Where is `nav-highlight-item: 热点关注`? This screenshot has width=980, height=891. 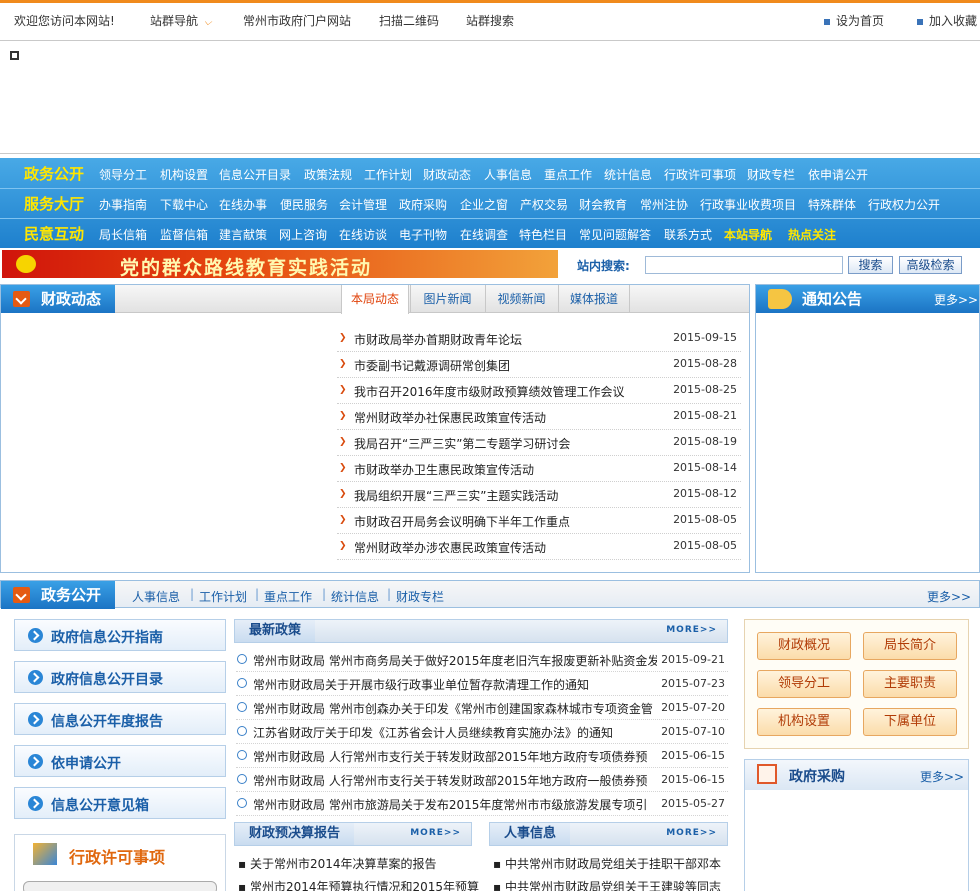
nav-highlight-item: 热点关注 is located at coordinates (812, 234).